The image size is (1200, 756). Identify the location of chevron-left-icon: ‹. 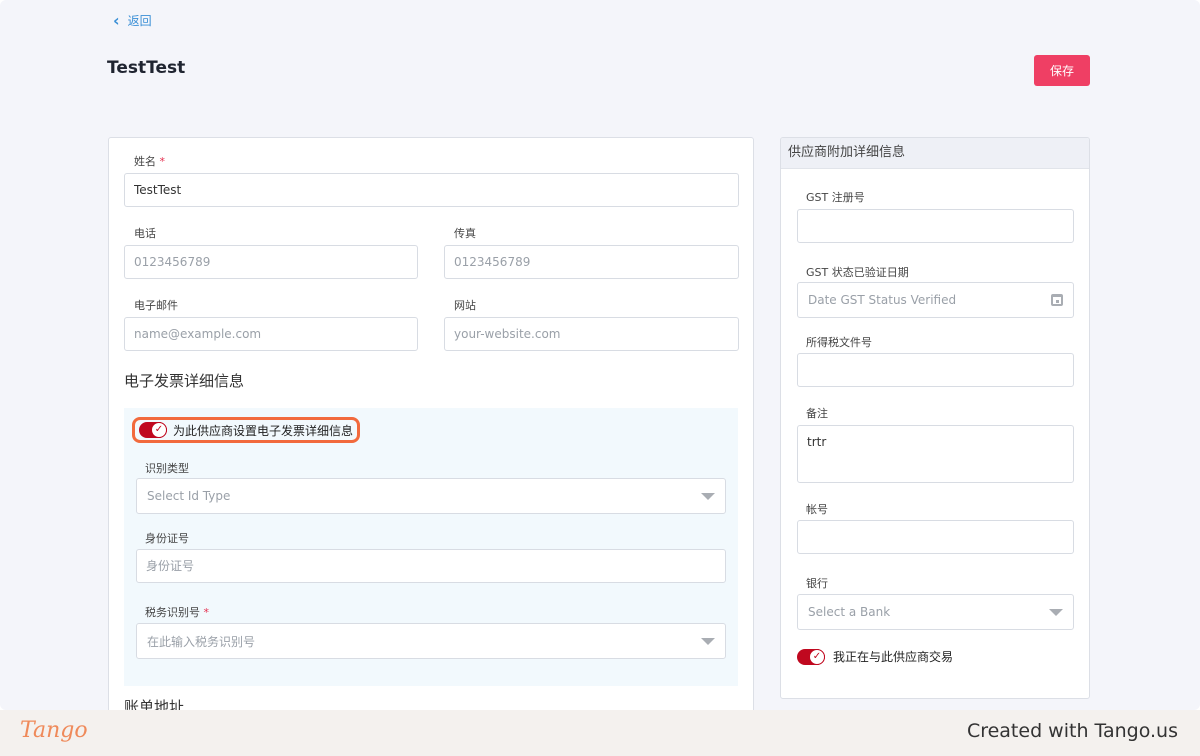
(116, 20).